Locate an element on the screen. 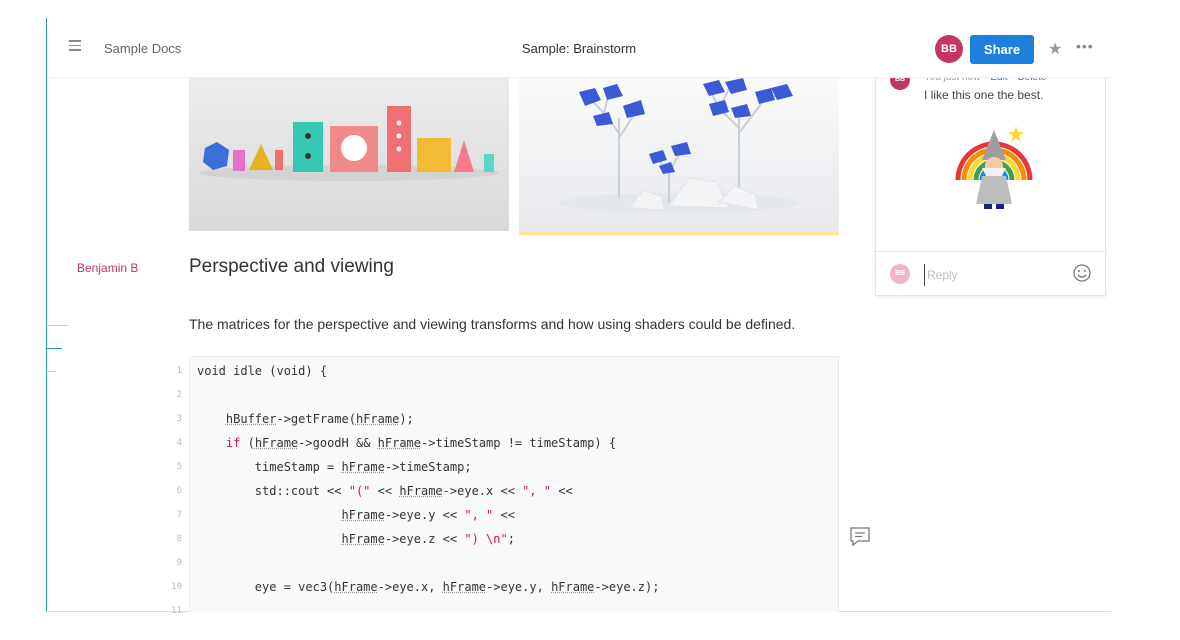 Image resolution: width=1180 pixels, height=640 pixels. add-comment-icon is located at coordinates (860, 537).